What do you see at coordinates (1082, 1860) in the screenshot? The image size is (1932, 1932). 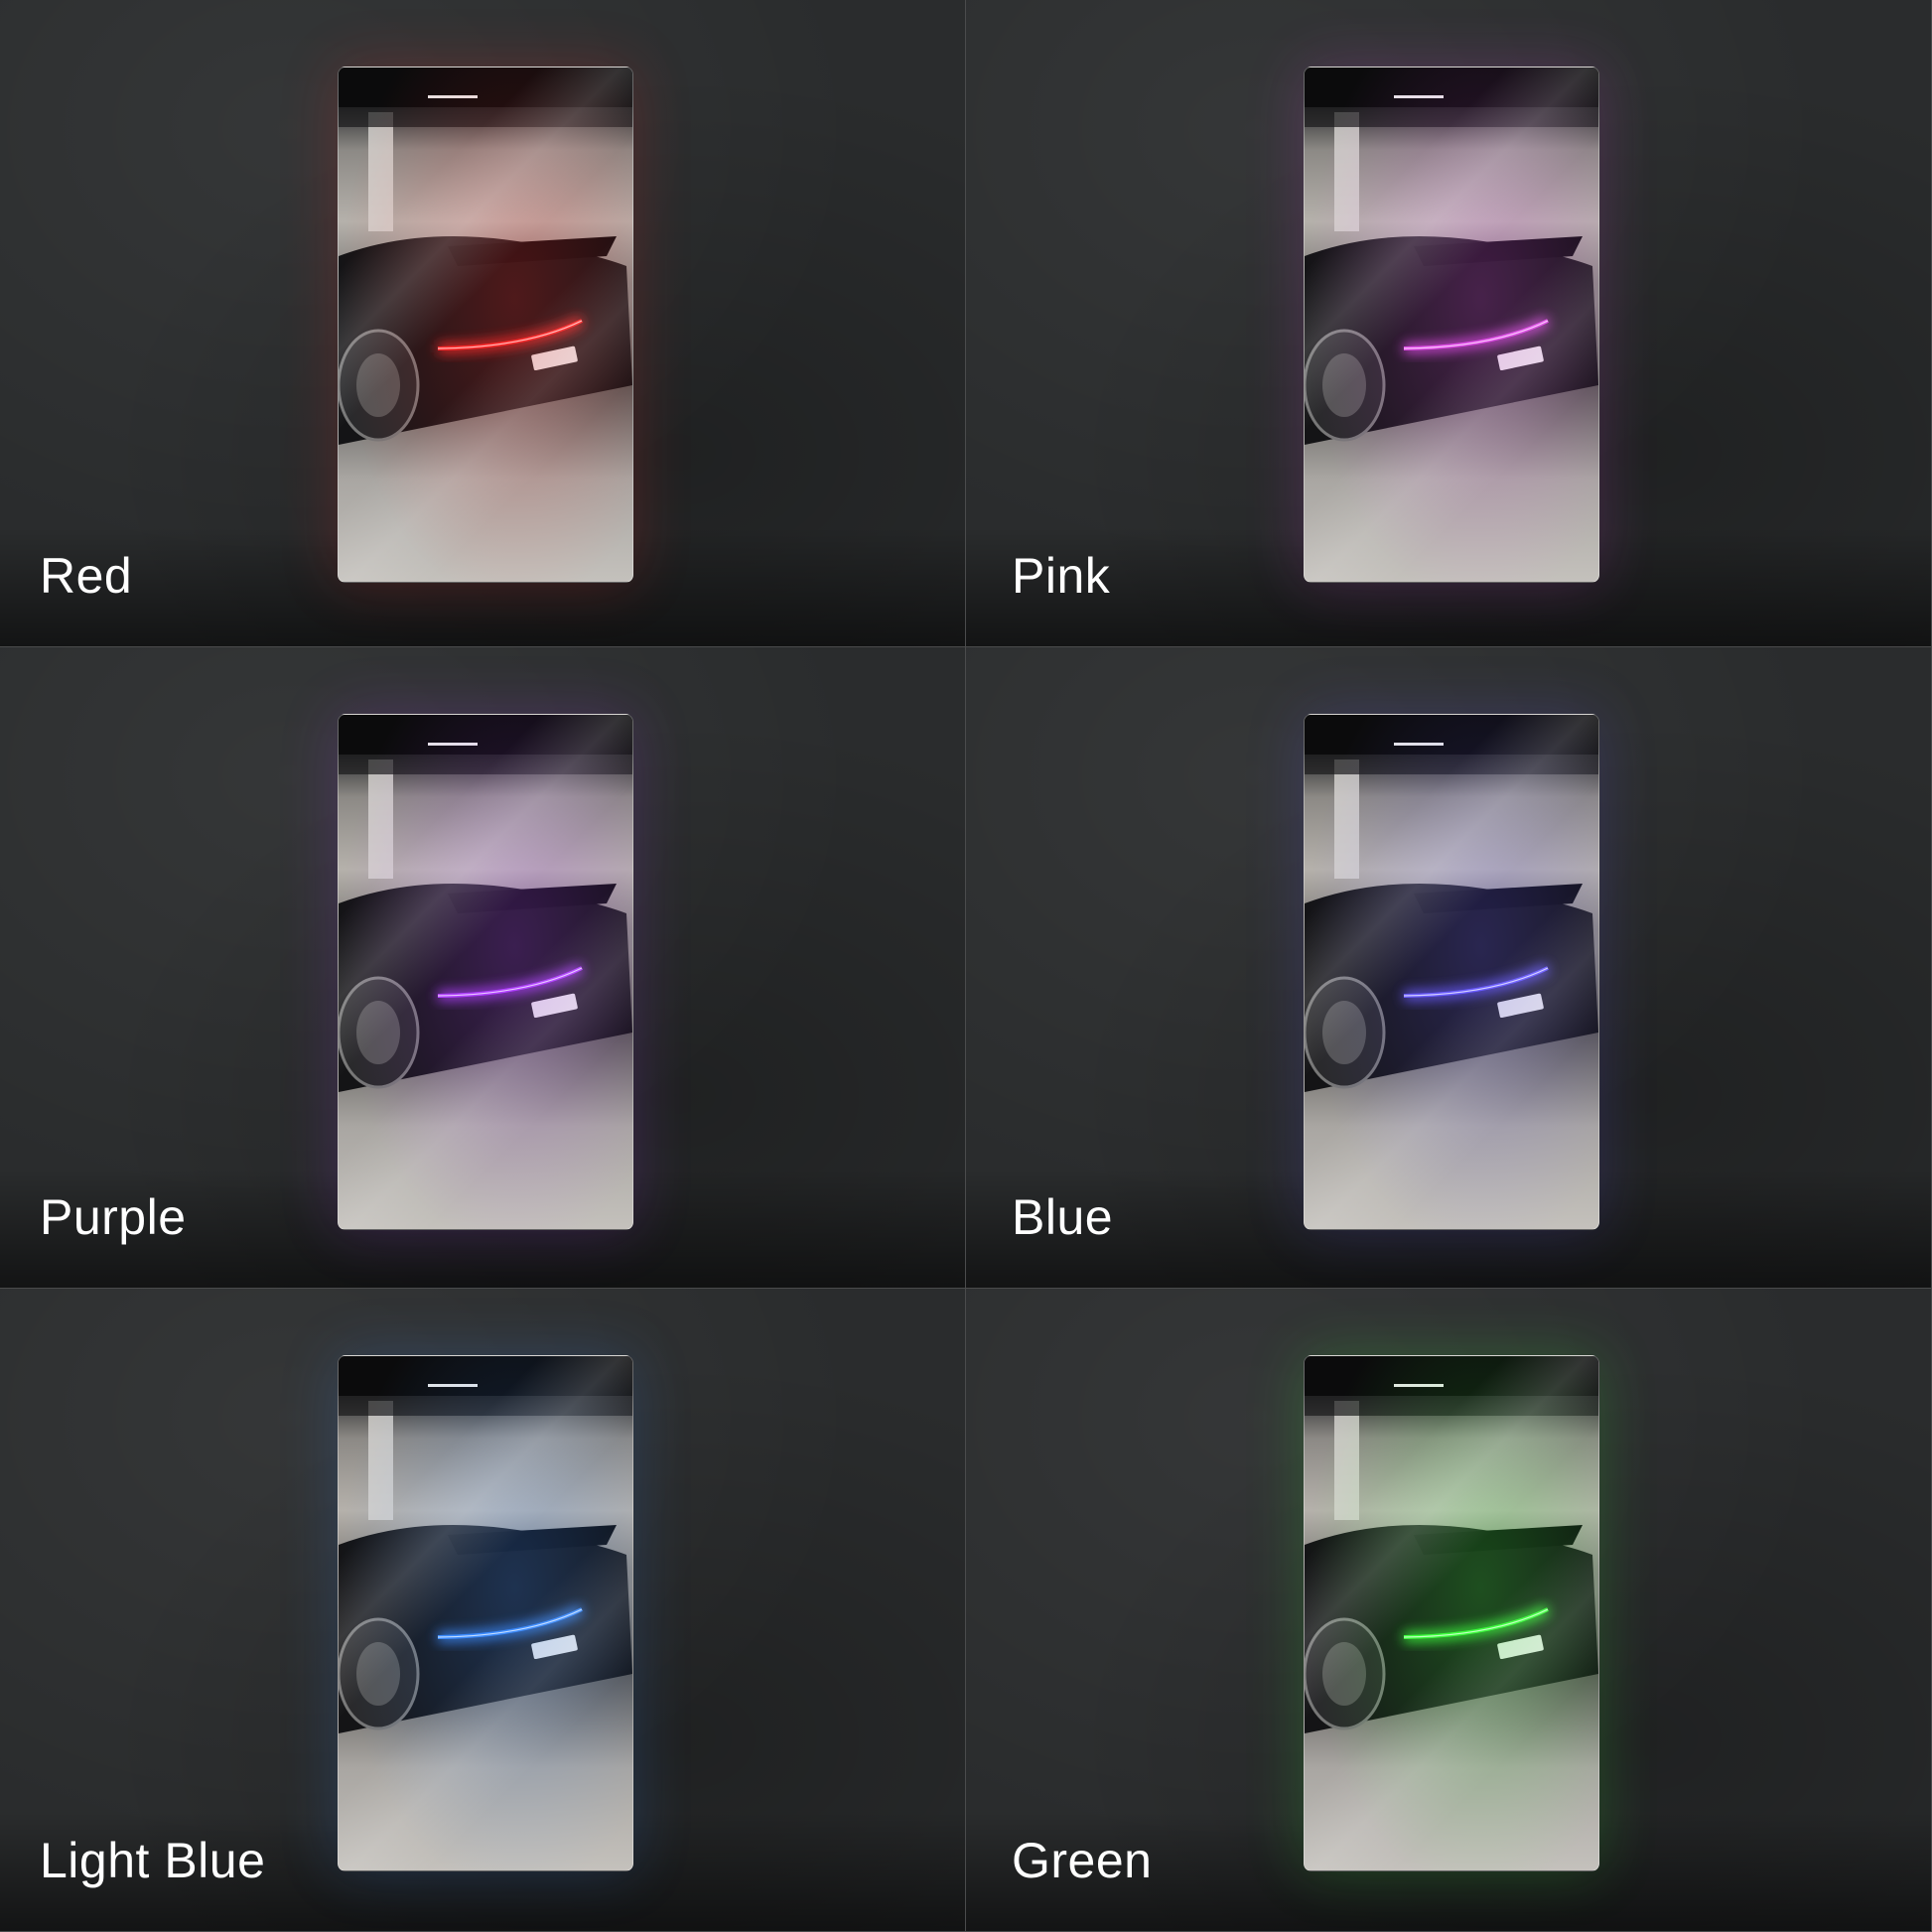 I see `variant-label: Green` at bounding box center [1082, 1860].